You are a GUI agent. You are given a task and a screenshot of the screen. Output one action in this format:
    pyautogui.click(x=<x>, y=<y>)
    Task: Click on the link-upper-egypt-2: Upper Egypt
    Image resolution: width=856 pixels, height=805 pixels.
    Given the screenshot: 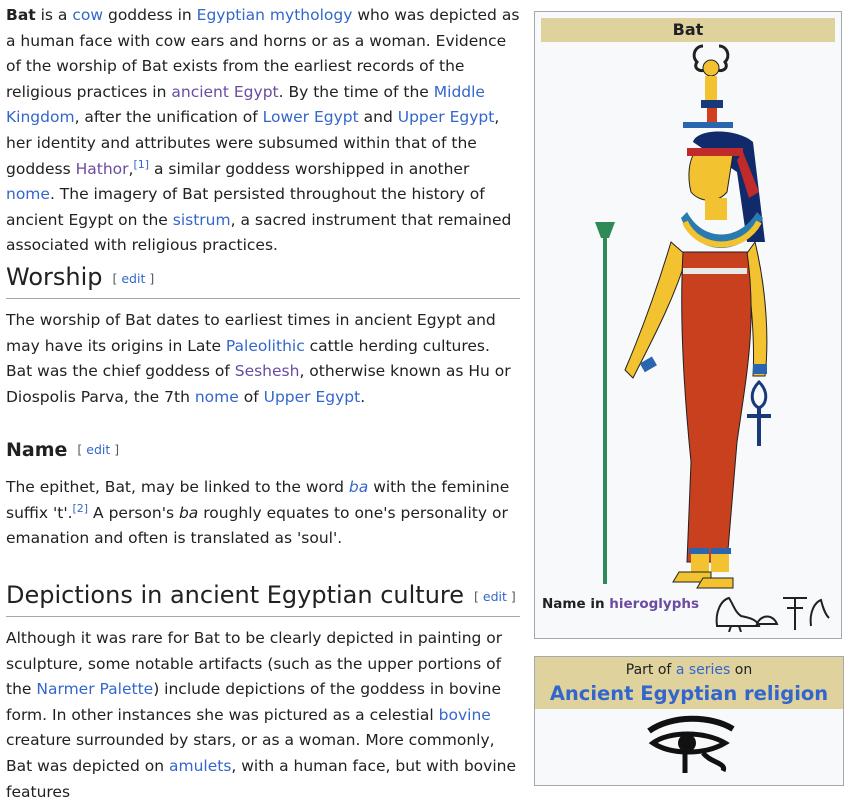 What is the action you would take?
    pyautogui.click(x=312, y=397)
    